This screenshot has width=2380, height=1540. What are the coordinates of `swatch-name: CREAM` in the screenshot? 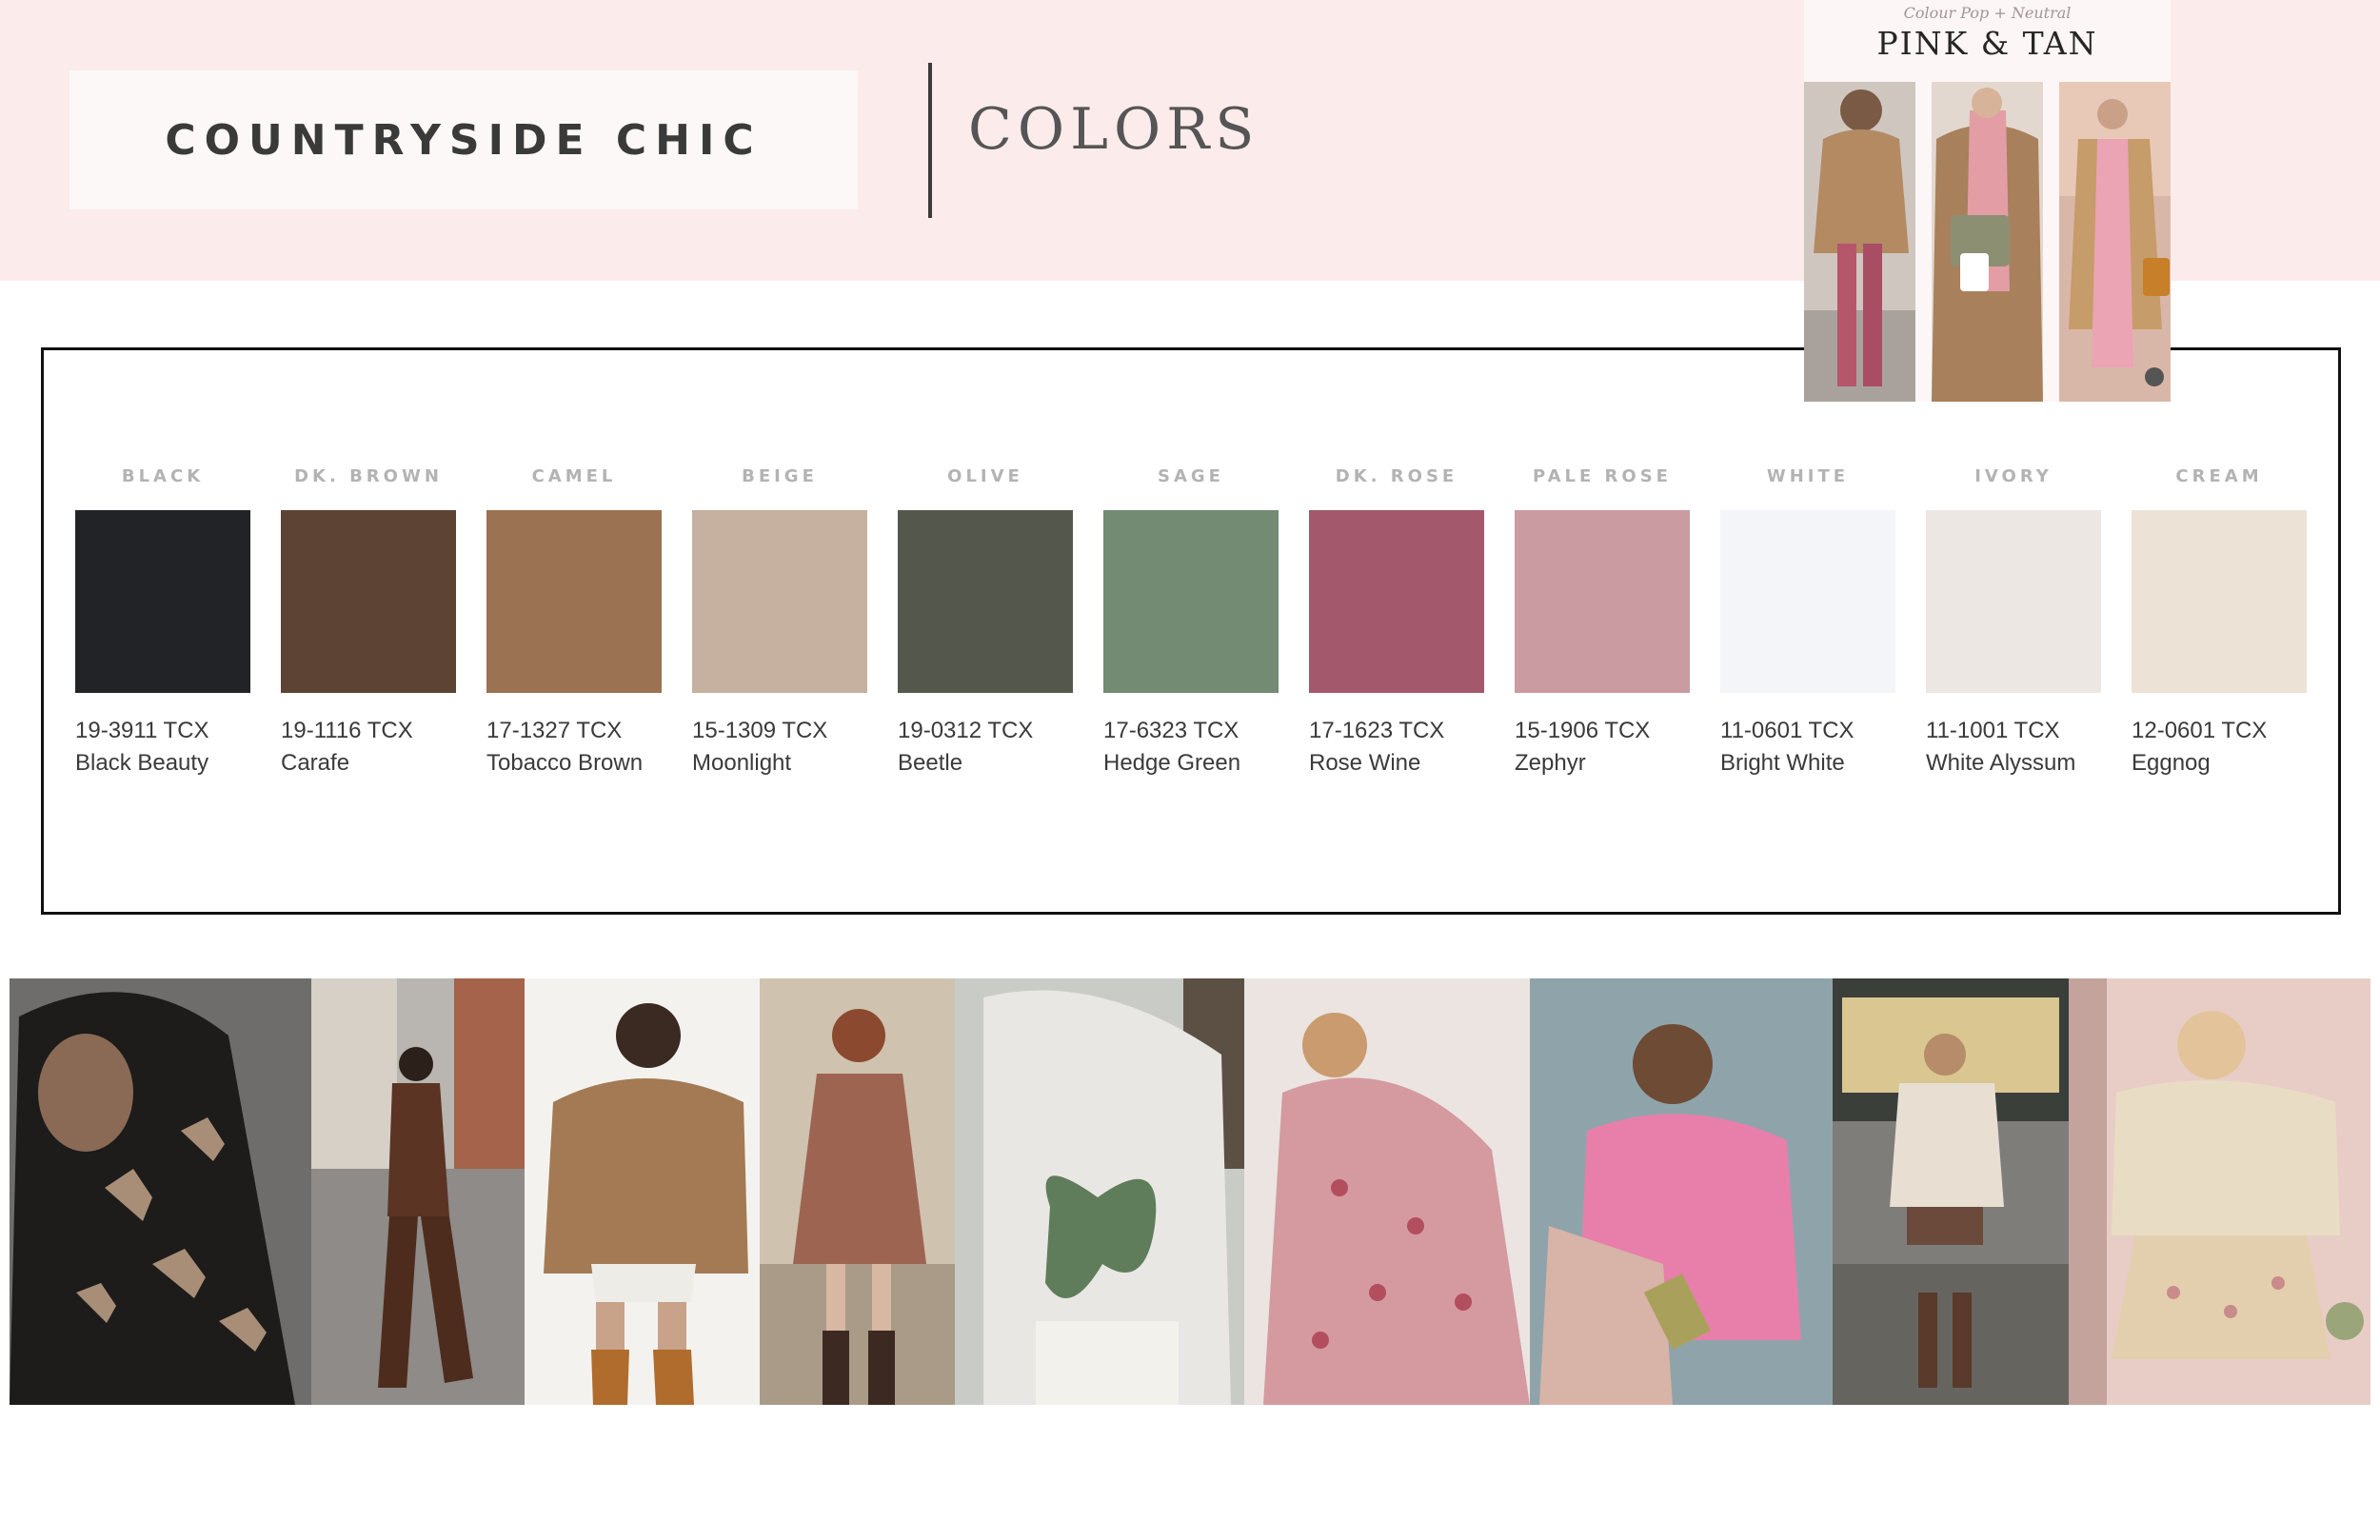 It's located at (2219, 476).